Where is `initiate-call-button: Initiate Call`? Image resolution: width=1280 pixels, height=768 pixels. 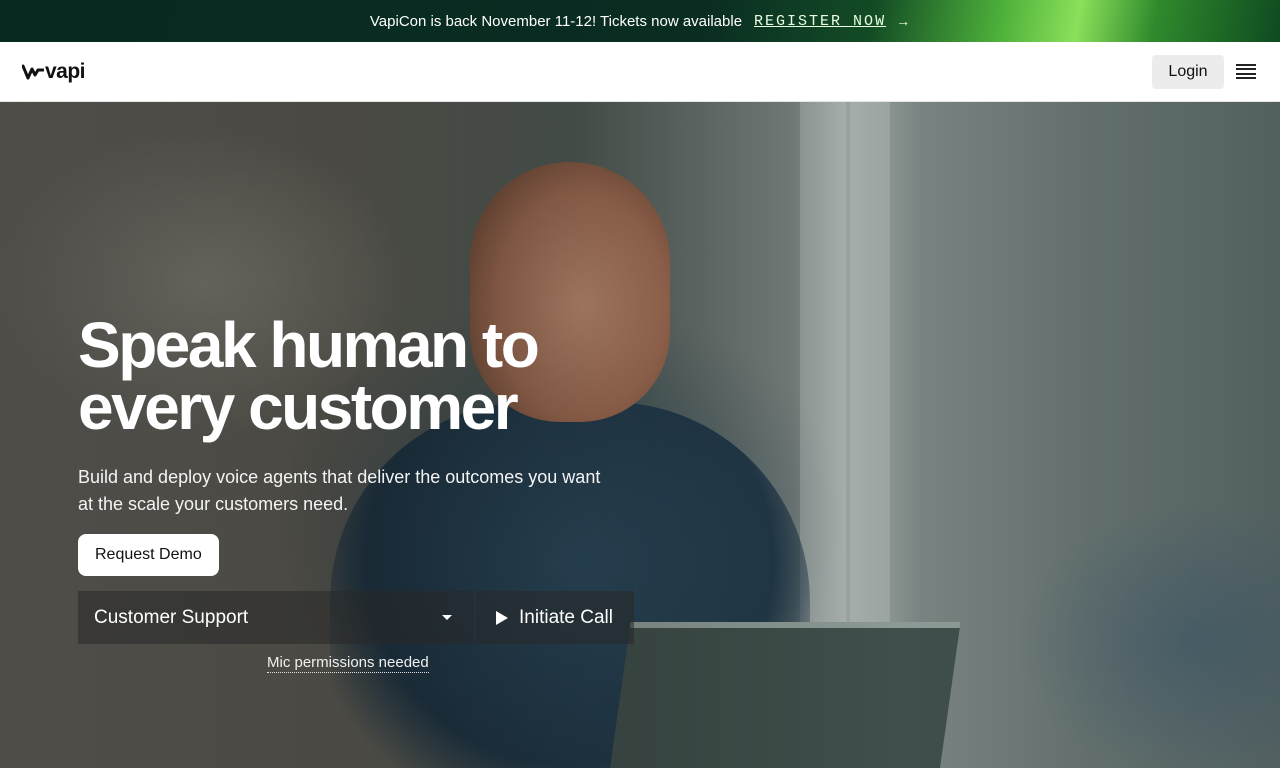 initiate-call-button: Initiate Call is located at coordinates (555, 617).